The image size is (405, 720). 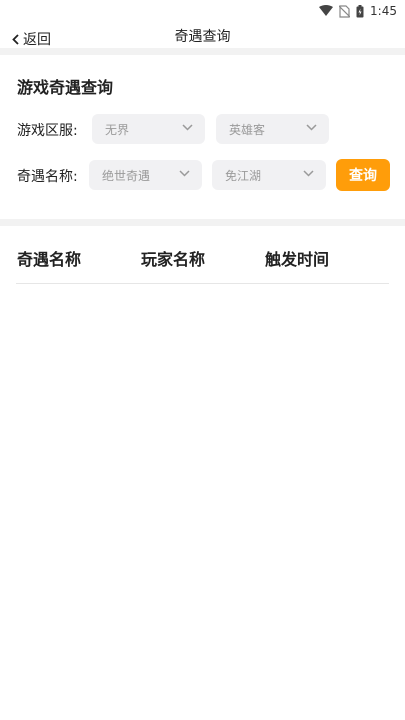 I want to click on encounter-primary-value: 绝世奇遇, so click(x=126, y=175).